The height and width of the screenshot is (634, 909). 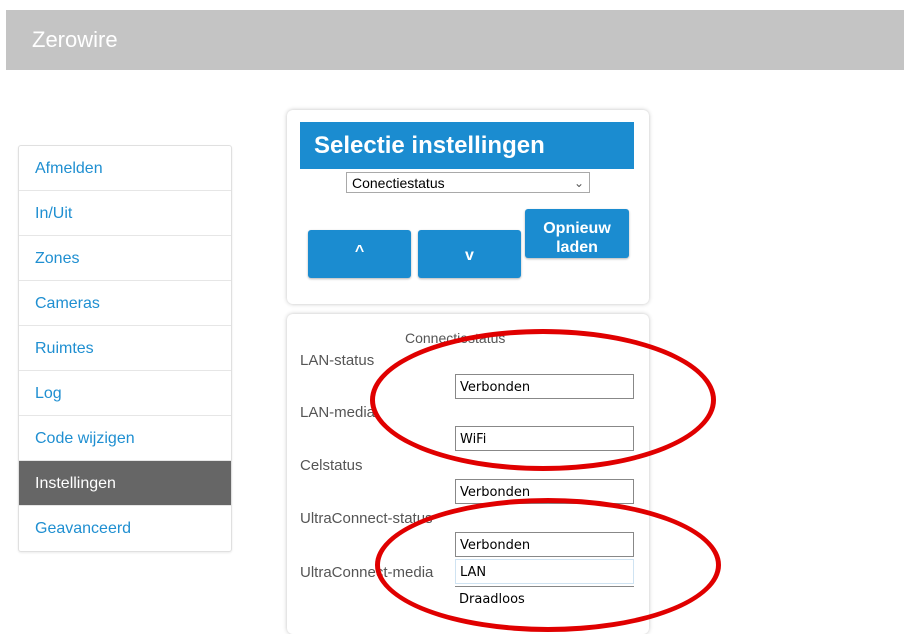 I want to click on sidebar-item-log: Log, so click(x=125, y=393).